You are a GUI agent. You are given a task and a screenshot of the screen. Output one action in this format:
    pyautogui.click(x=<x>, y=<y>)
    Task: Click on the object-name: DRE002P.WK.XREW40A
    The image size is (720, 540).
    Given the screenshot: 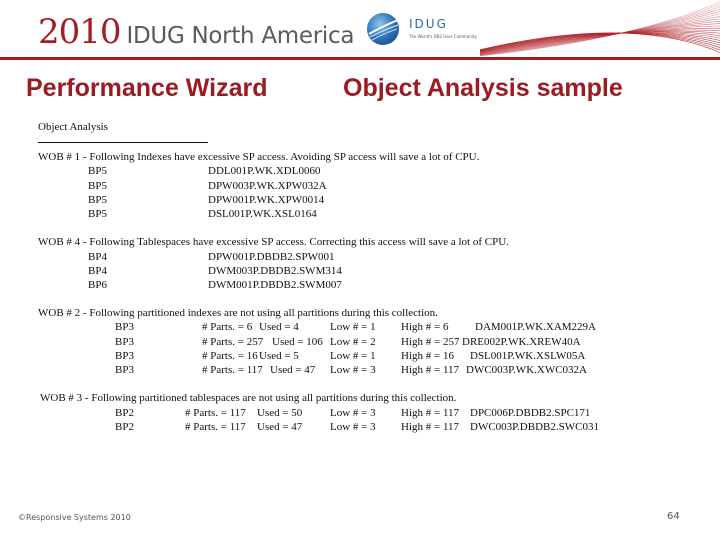 What is the action you would take?
    pyautogui.click(x=521, y=341)
    